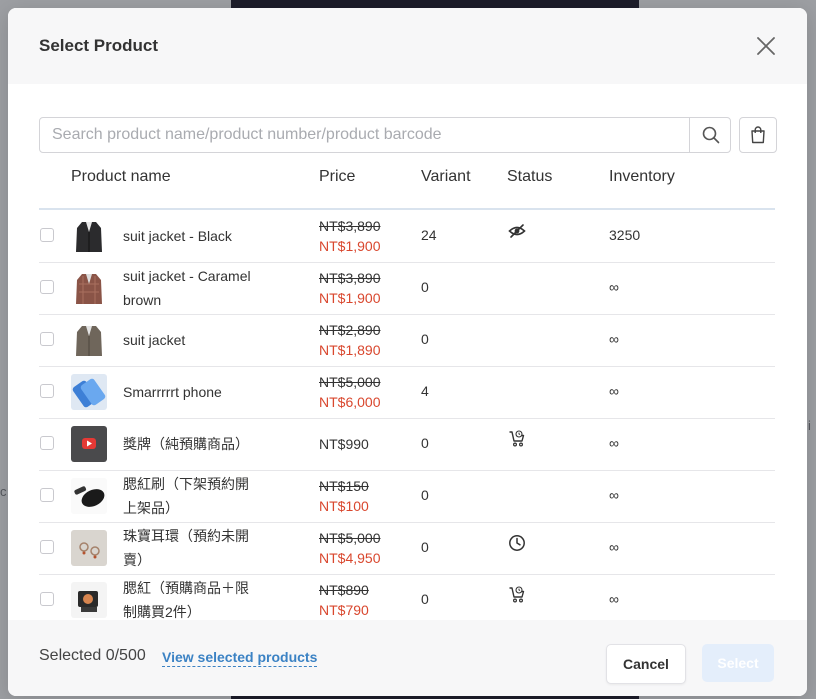 The width and height of the screenshot is (816, 699). Describe the element at coordinates (407, 340) in the screenshot. I see `table-row: suit jacket NT$2,890 NT$1,890 0 ∞` at that location.